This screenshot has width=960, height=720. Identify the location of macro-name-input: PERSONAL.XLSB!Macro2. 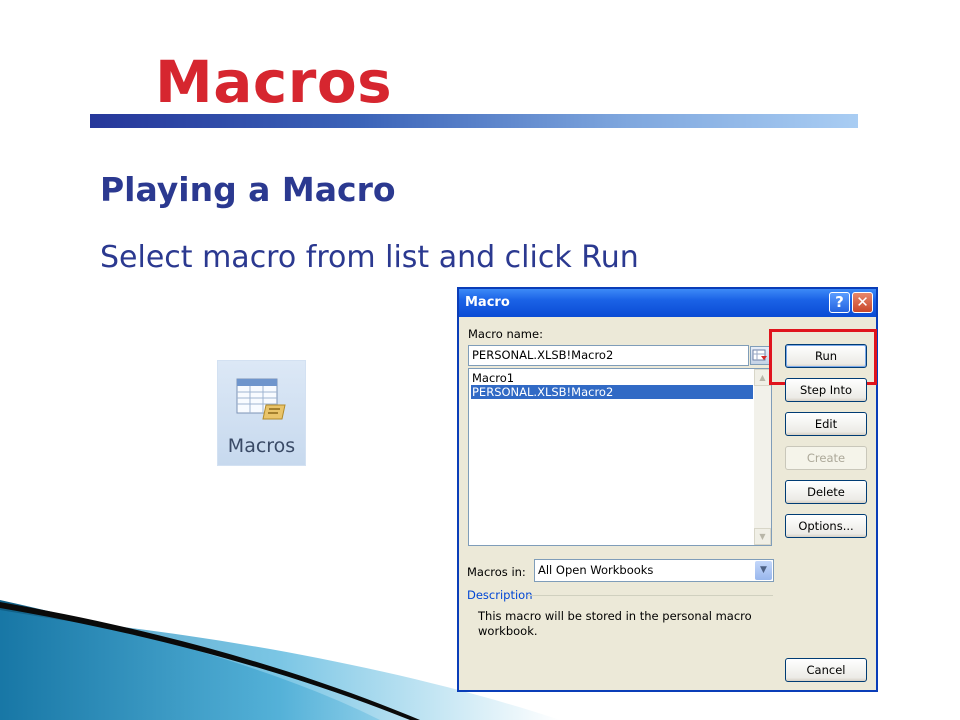
(608, 355).